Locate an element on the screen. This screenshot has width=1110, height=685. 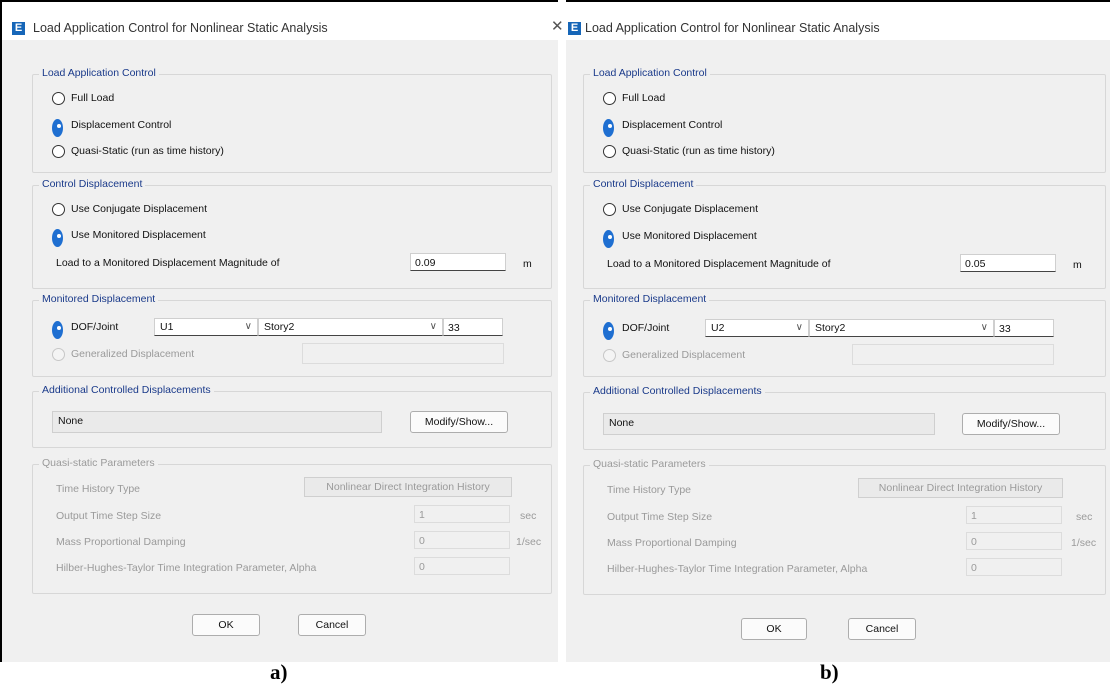
mass-damping-unit: 1/sec is located at coordinates (529, 542).